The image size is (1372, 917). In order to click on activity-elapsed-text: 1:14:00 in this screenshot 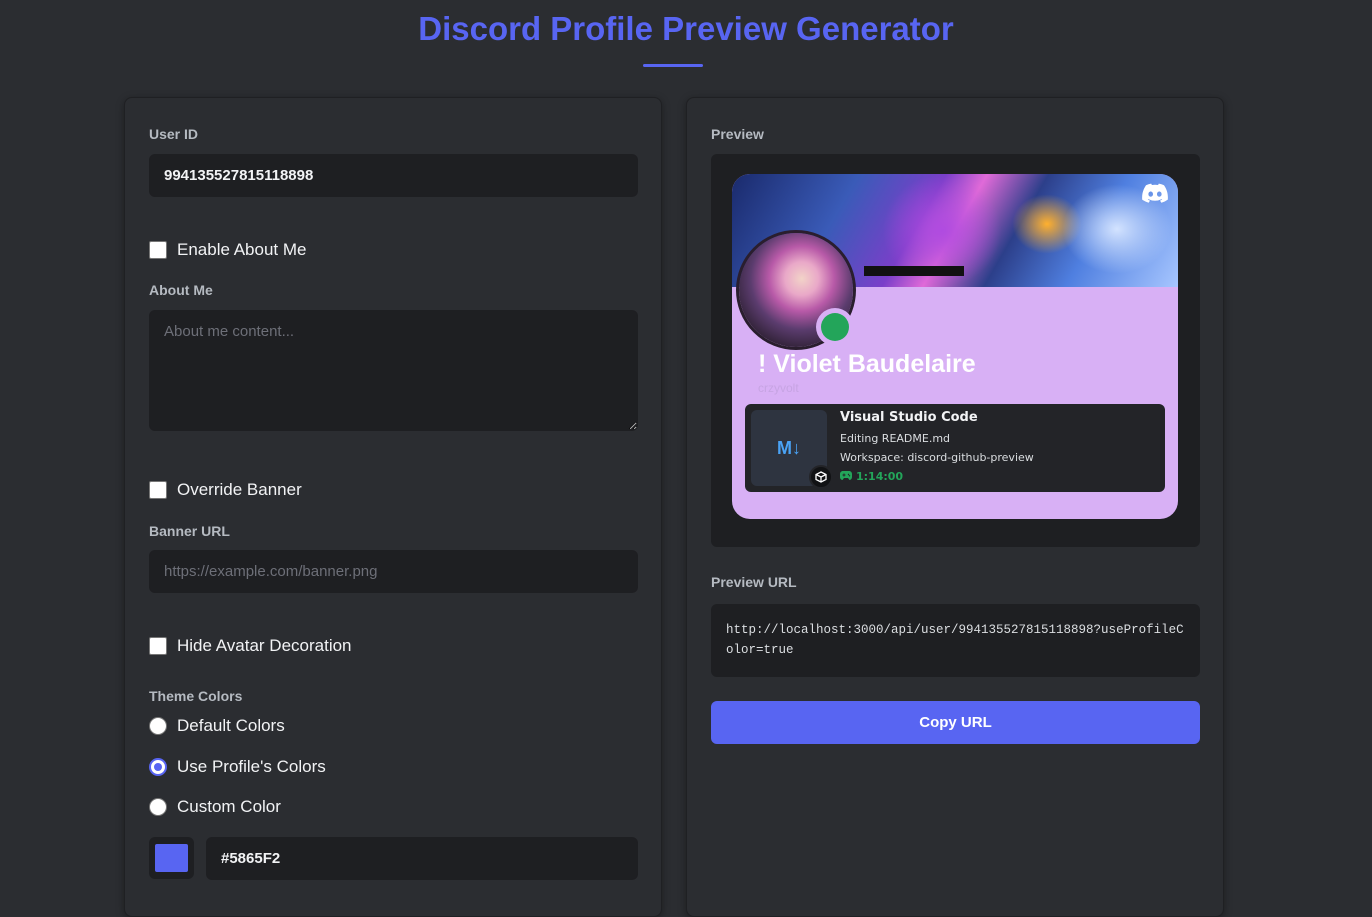, I will do `click(880, 476)`.